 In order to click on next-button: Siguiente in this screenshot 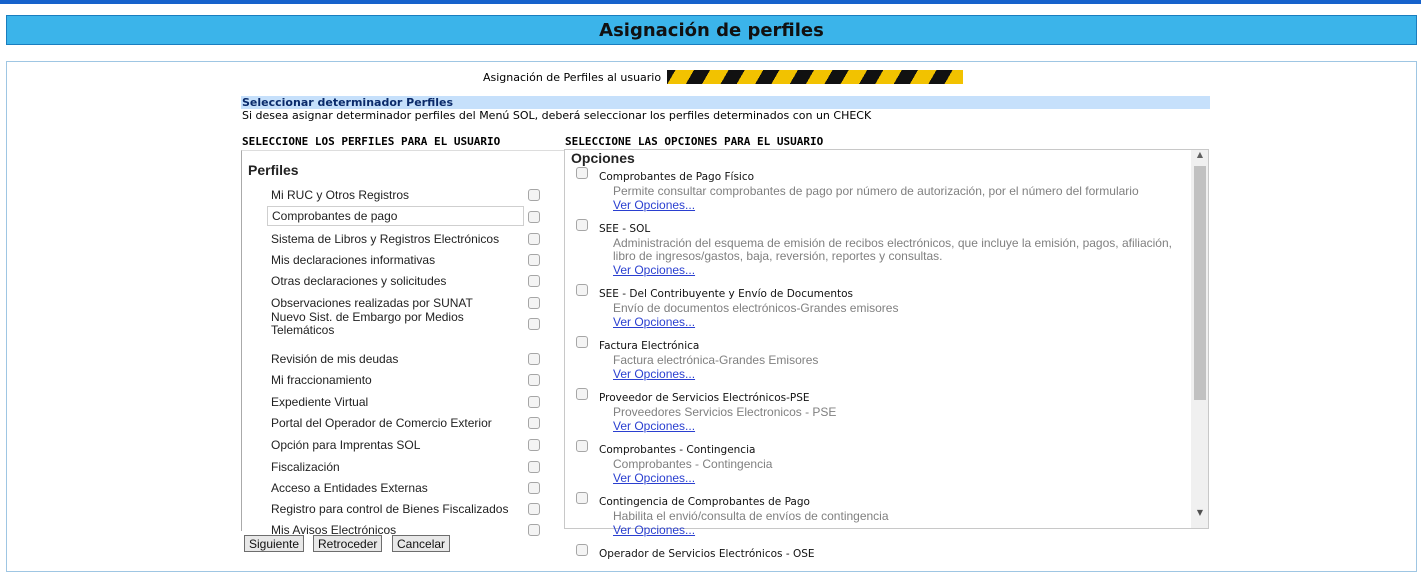, I will do `click(274, 543)`.